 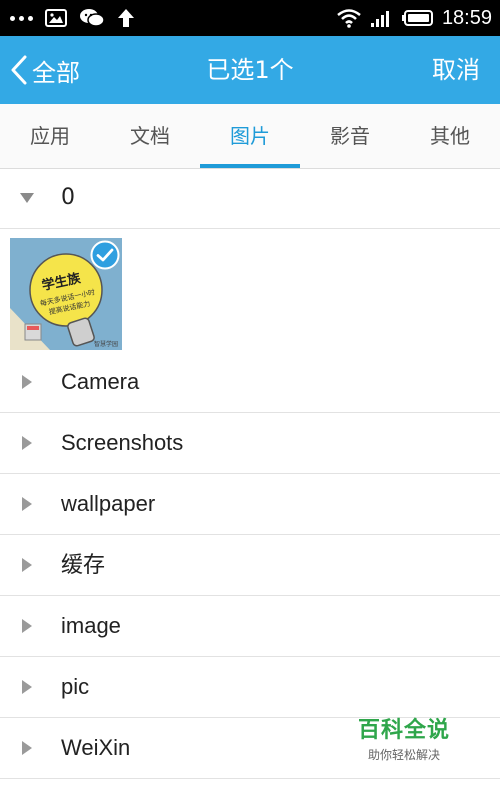 I want to click on upload-arrow-icon, so click(x=126, y=18).